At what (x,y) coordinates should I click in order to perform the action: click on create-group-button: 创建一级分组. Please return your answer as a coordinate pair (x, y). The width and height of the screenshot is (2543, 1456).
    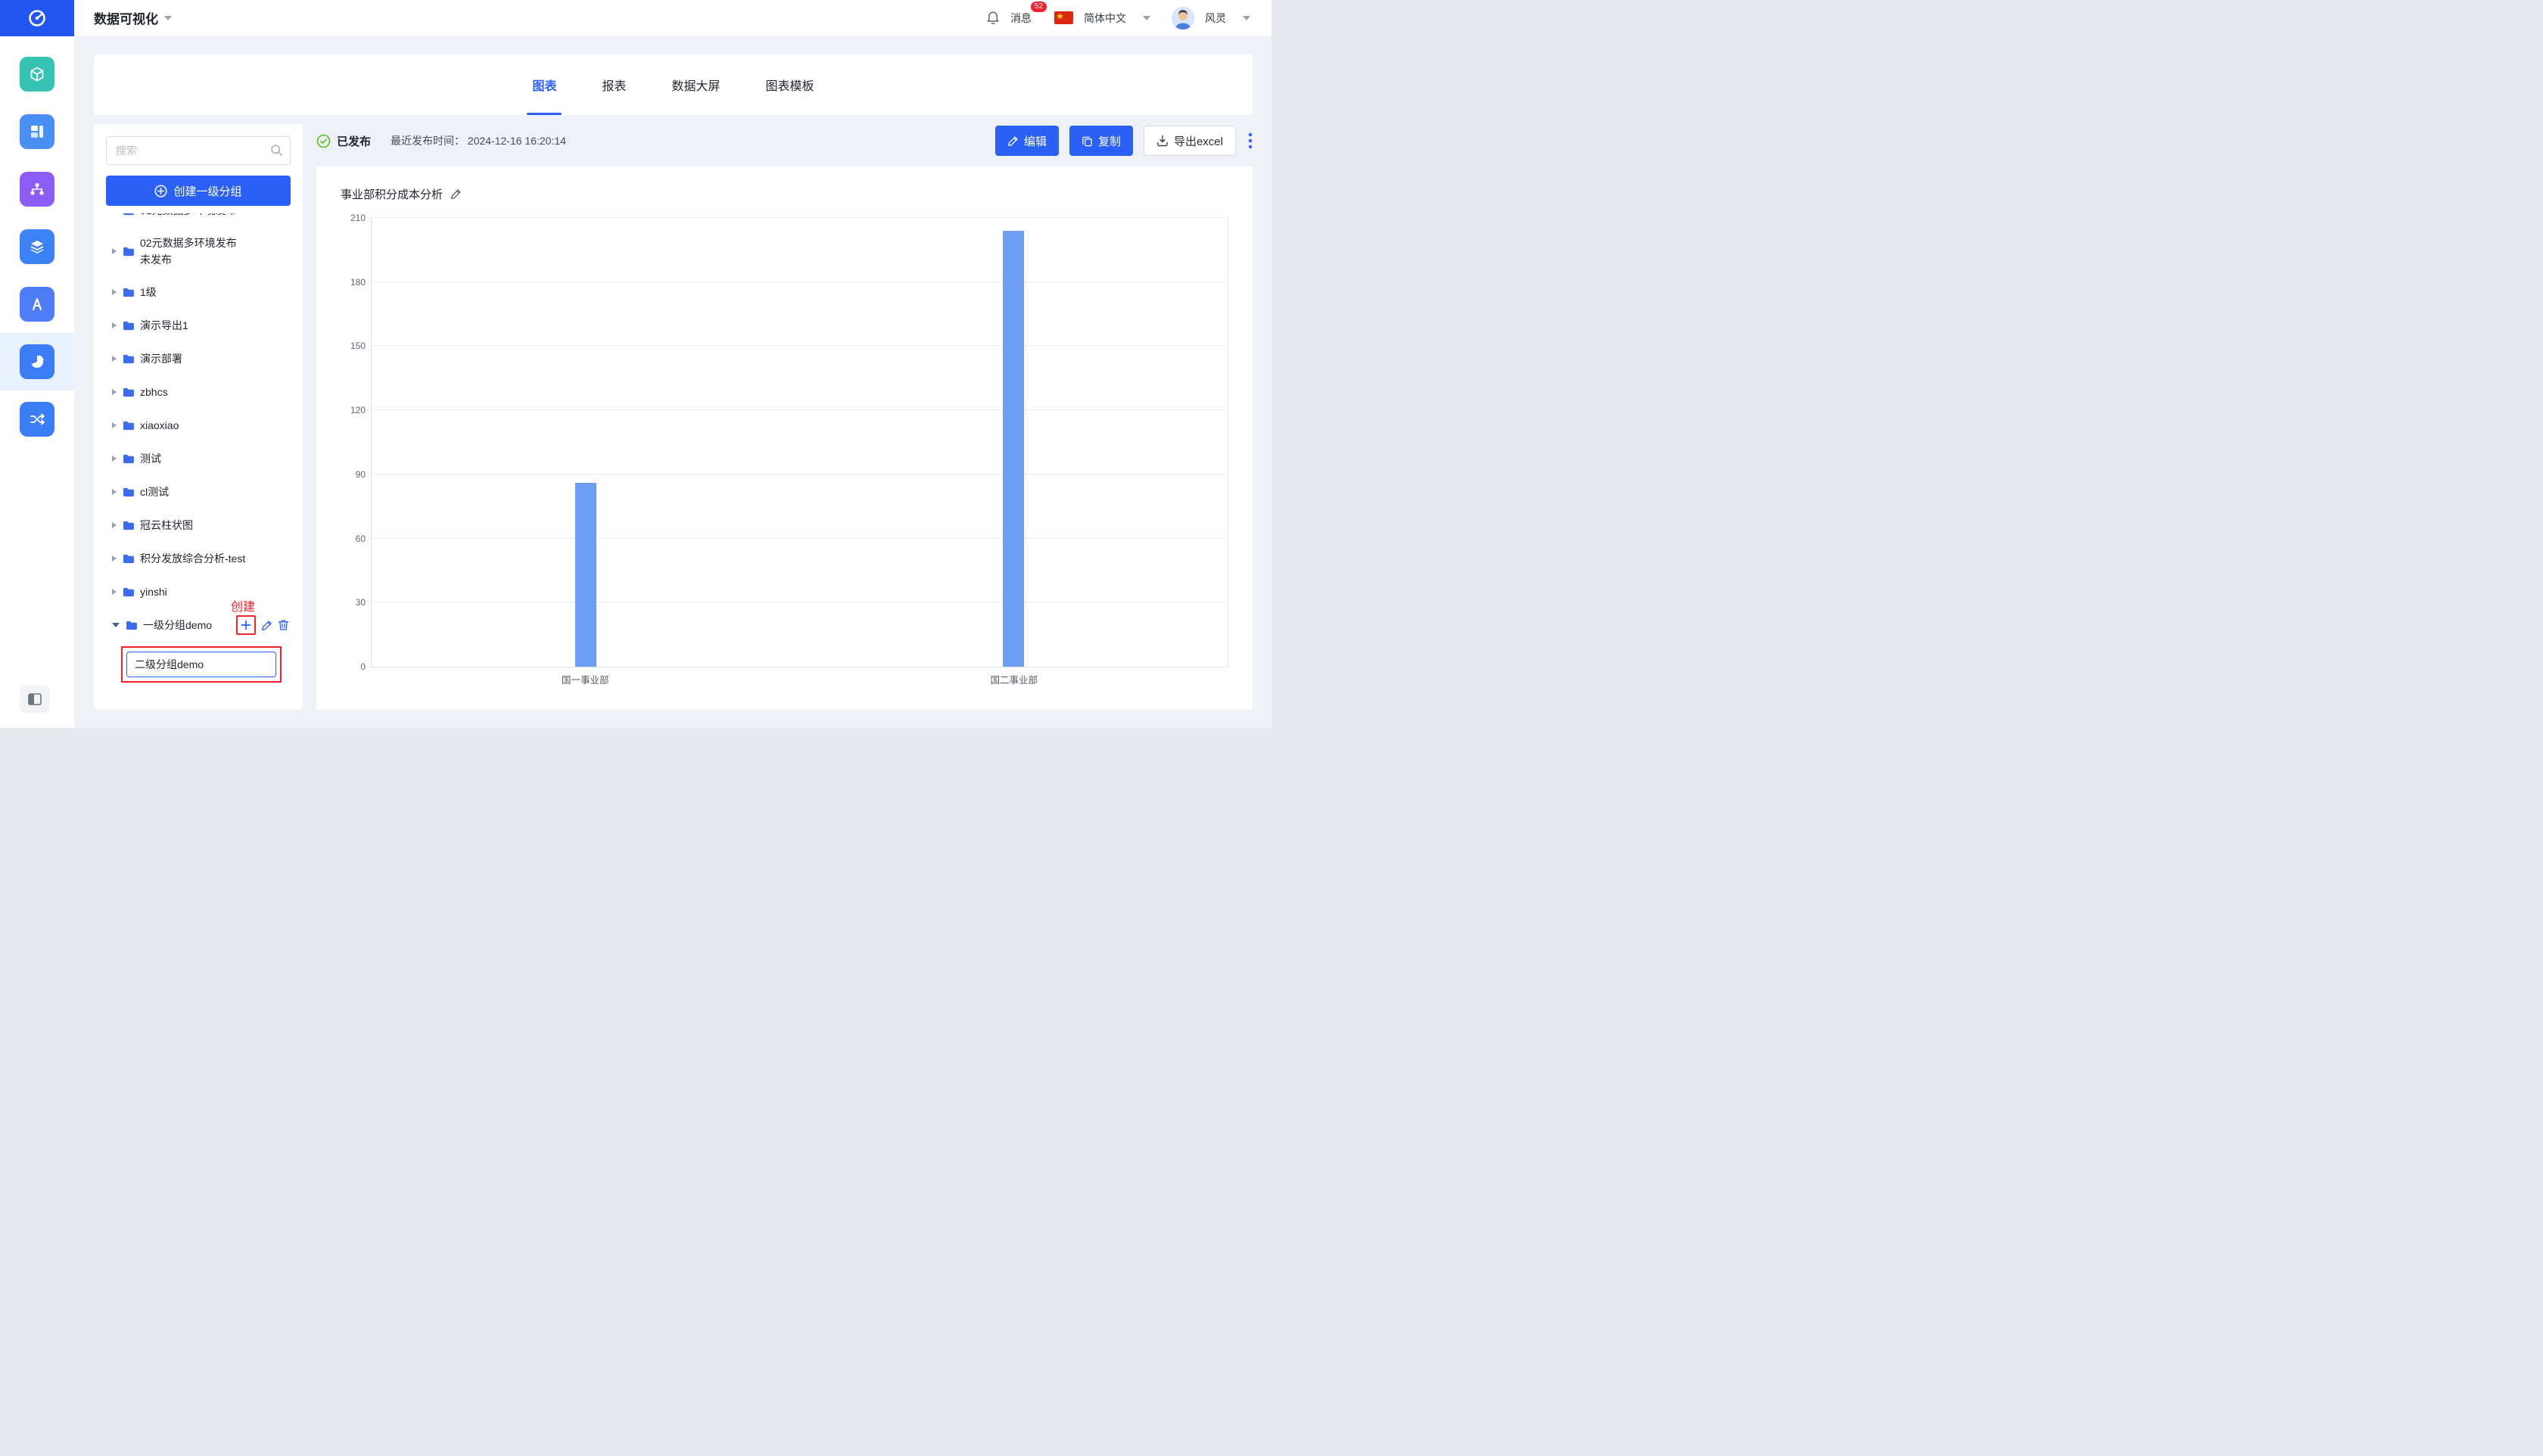
    Looking at the image, I should click on (198, 191).